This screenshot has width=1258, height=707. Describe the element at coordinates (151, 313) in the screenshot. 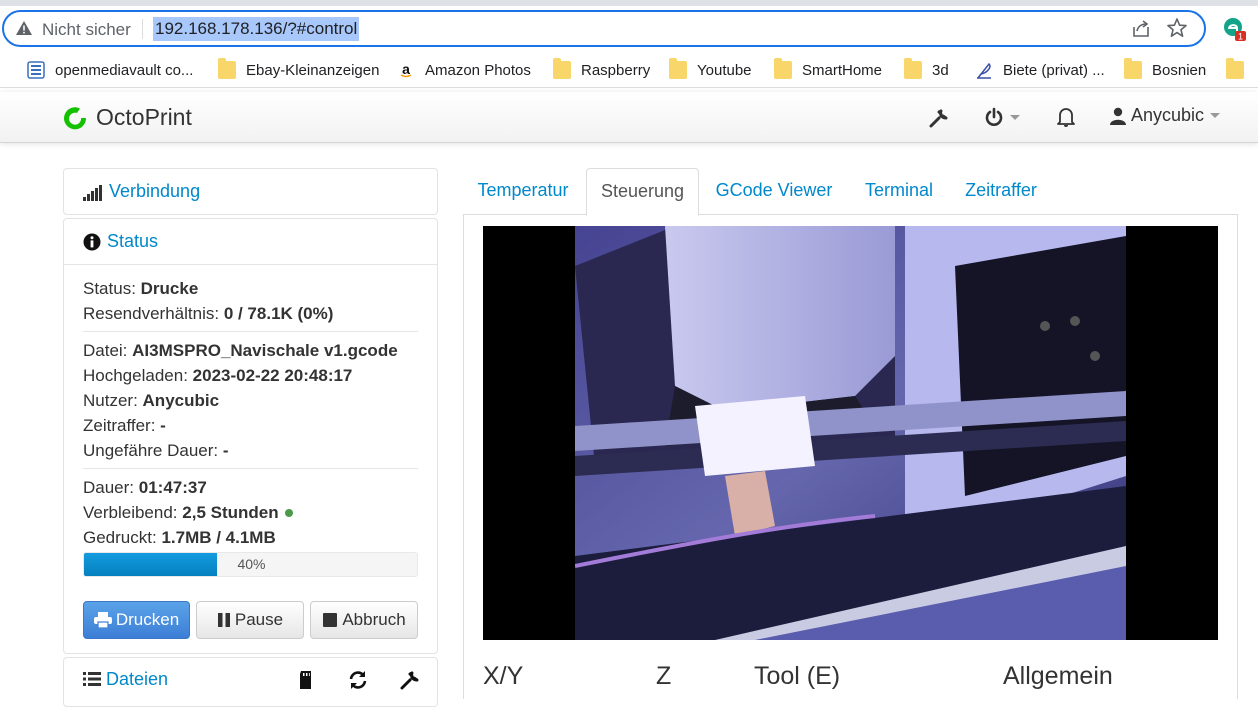

I see `resend-label: Resendverhältnis:` at that location.